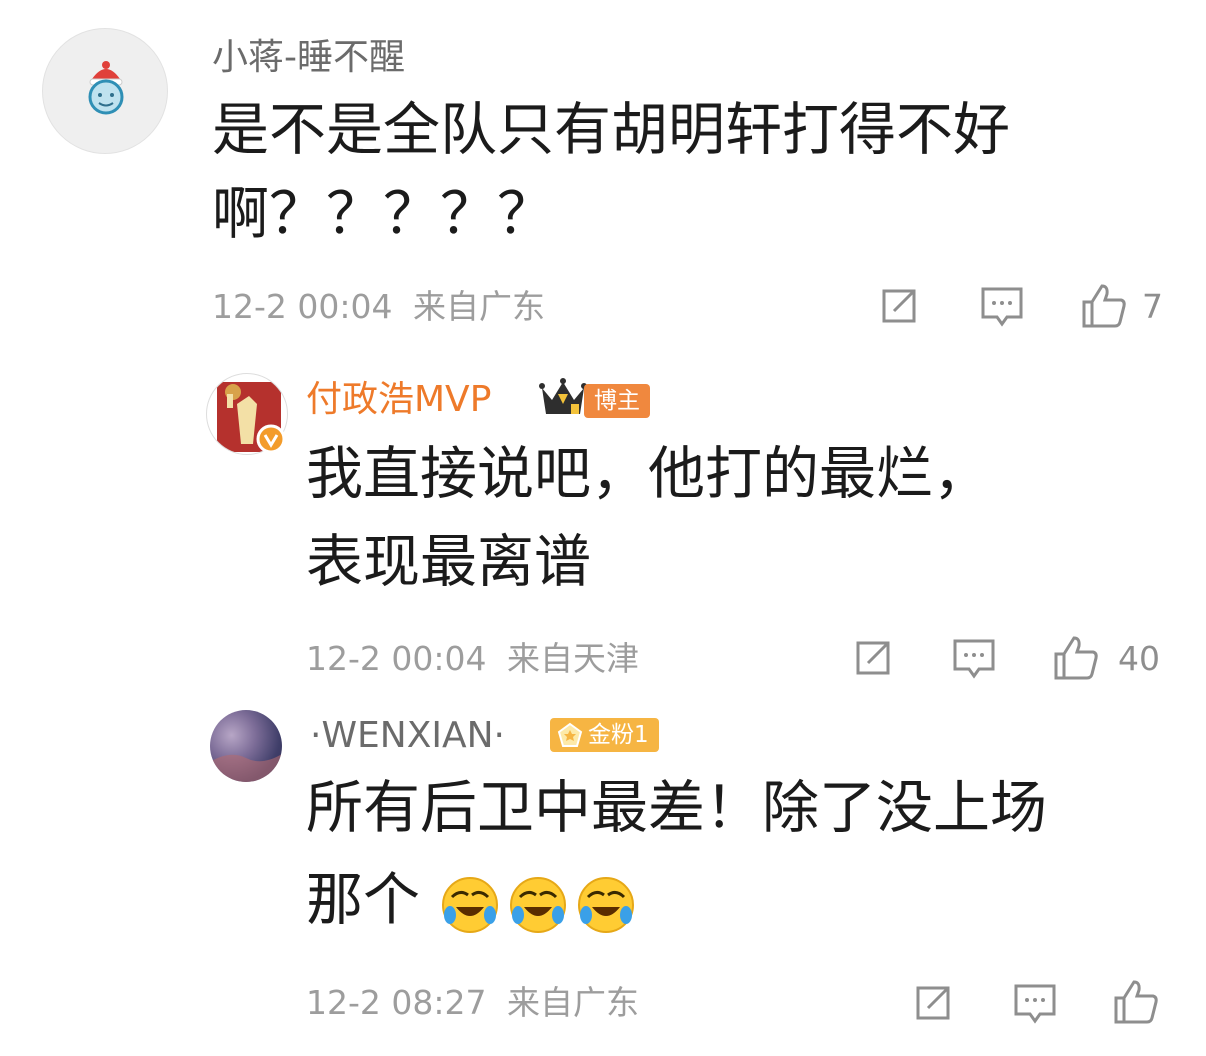  Describe the element at coordinates (448, 562) in the screenshot. I see `comment-text: 表现最离谱` at that location.